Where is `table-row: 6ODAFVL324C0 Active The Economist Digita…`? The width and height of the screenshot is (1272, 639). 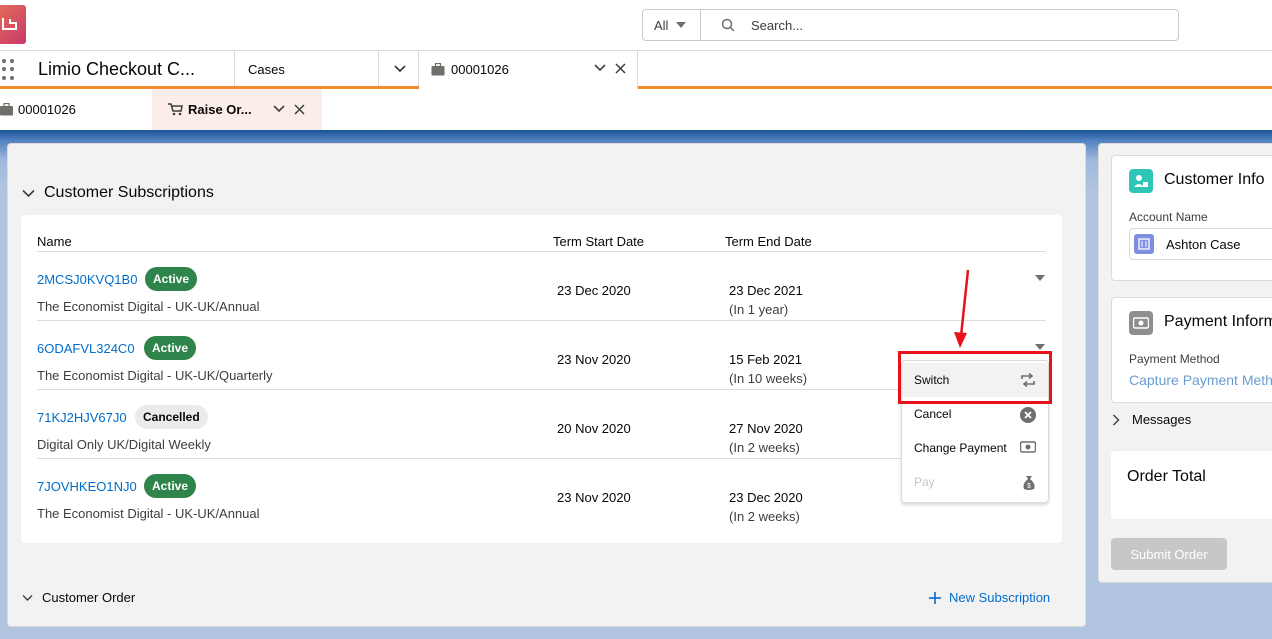
table-row: 6ODAFVL324C0 Active The Economist Digita… is located at coordinates (541, 355).